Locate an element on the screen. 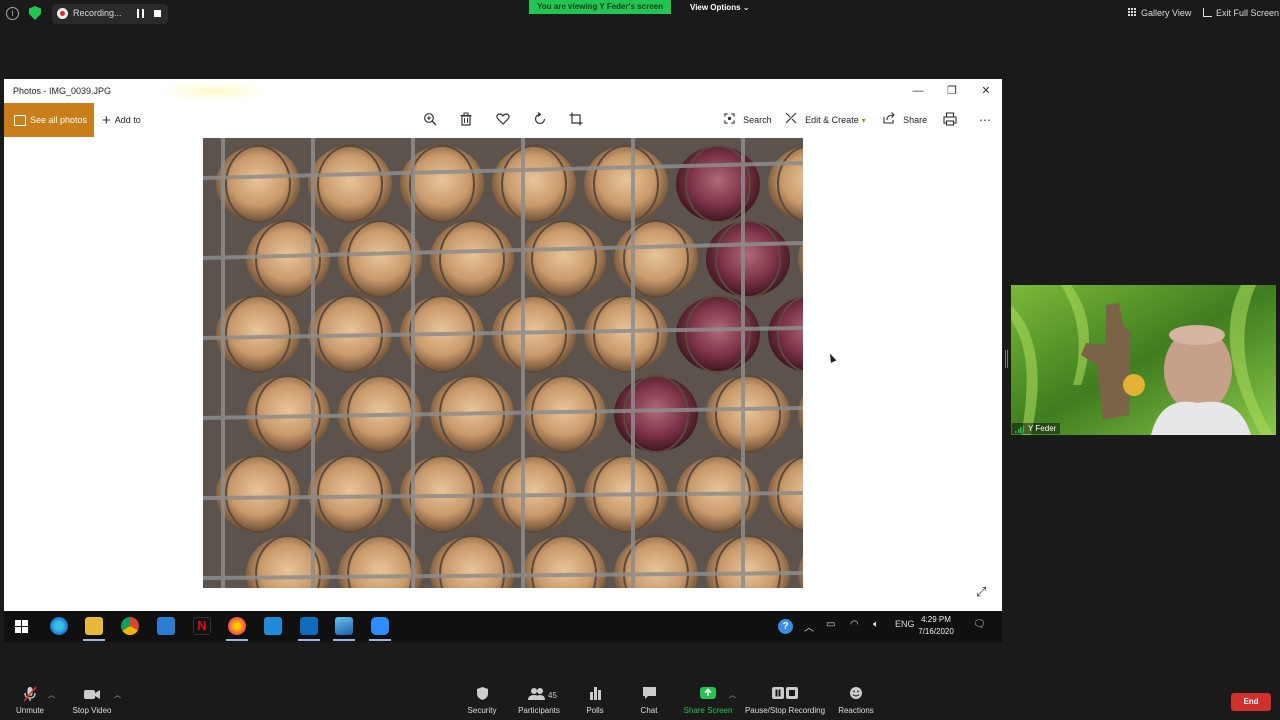 This screenshot has height=720, width=1280. reactions-smiley-icon is located at coordinates (856, 694).